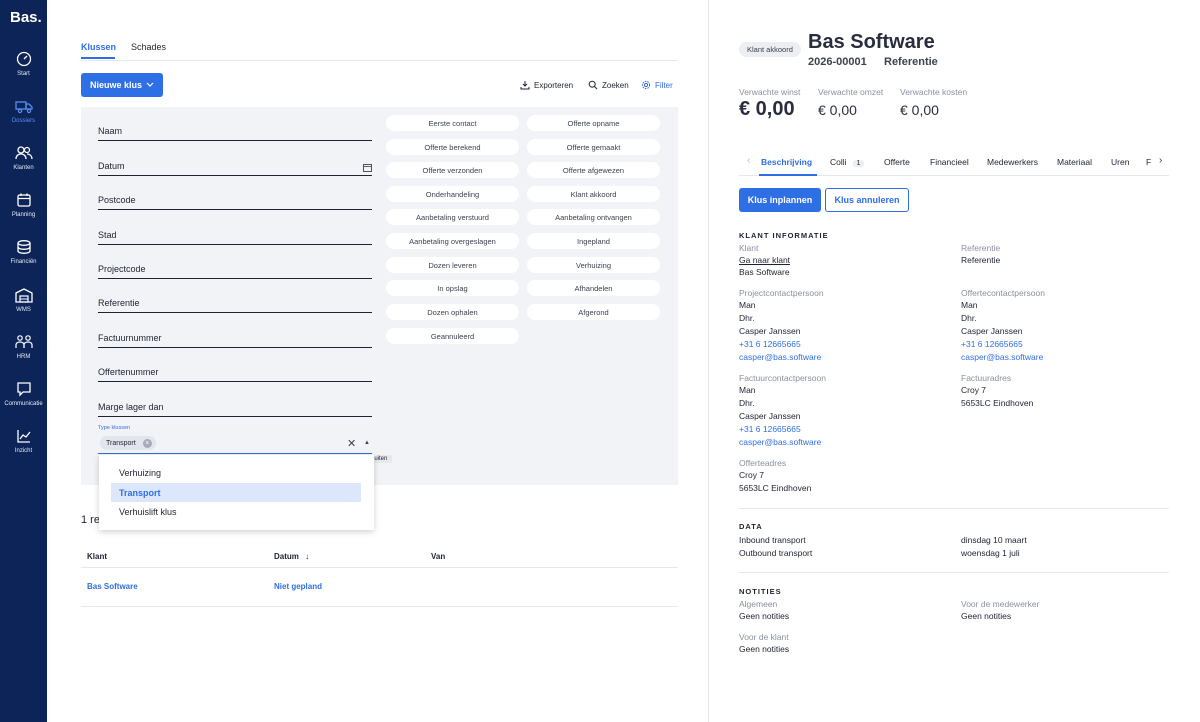 This screenshot has width=1200, height=722. What do you see at coordinates (593, 194) in the screenshot?
I see `status-klant-akkoord: Klant akkoord` at bounding box center [593, 194].